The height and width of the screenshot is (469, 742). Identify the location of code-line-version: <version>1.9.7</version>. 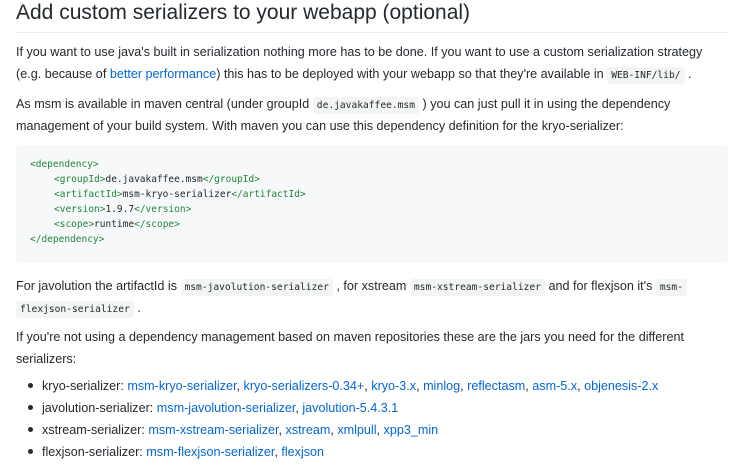
(122, 209).